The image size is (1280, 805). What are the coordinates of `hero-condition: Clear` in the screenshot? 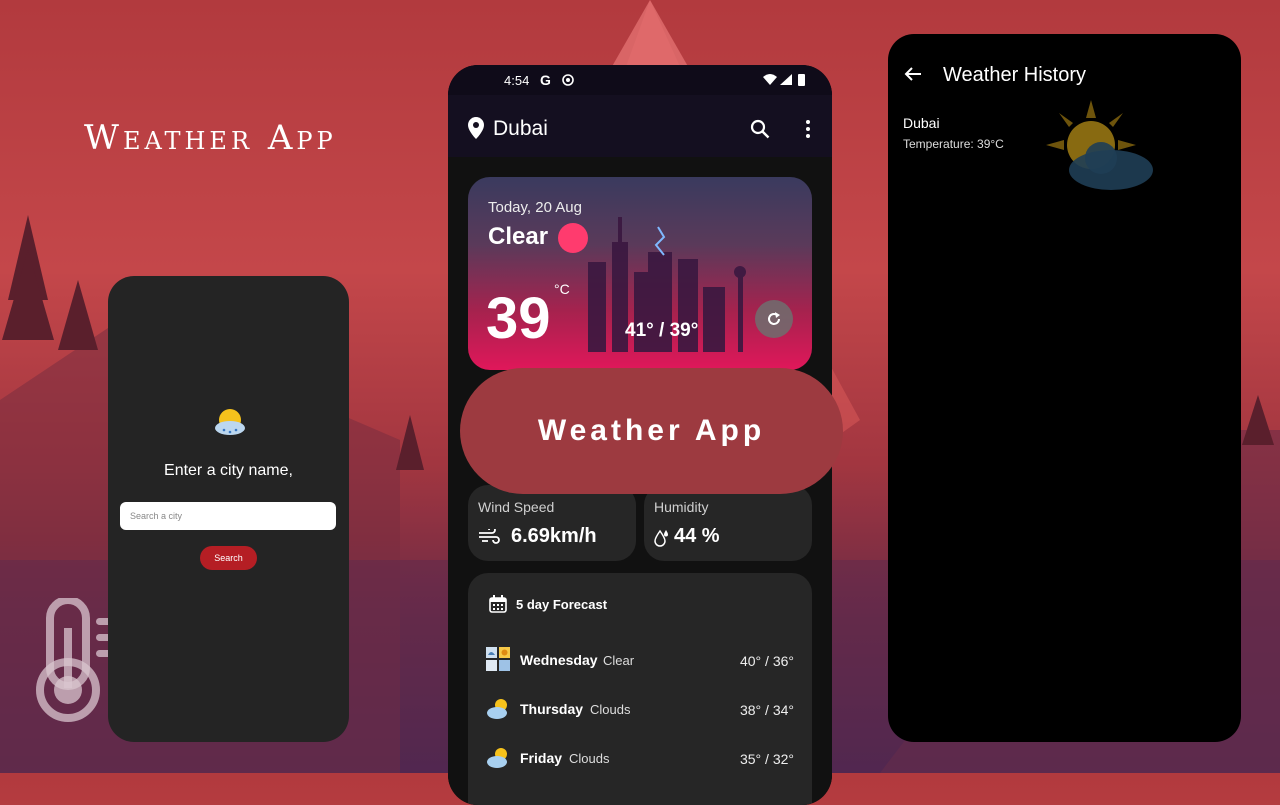 It's located at (518, 236).